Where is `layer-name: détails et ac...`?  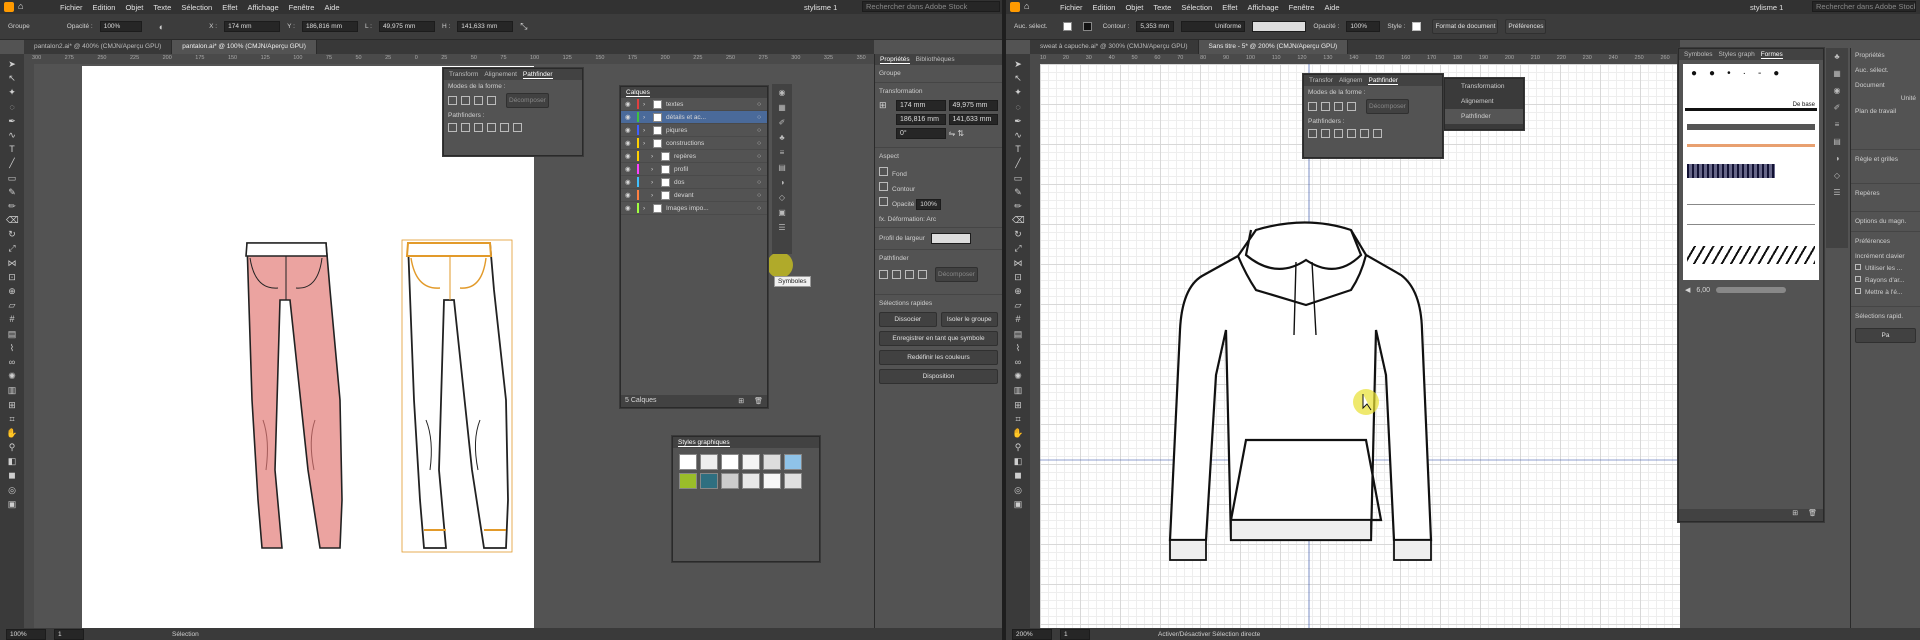 layer-name: détails et ac... is located at coordinates (686, 117).